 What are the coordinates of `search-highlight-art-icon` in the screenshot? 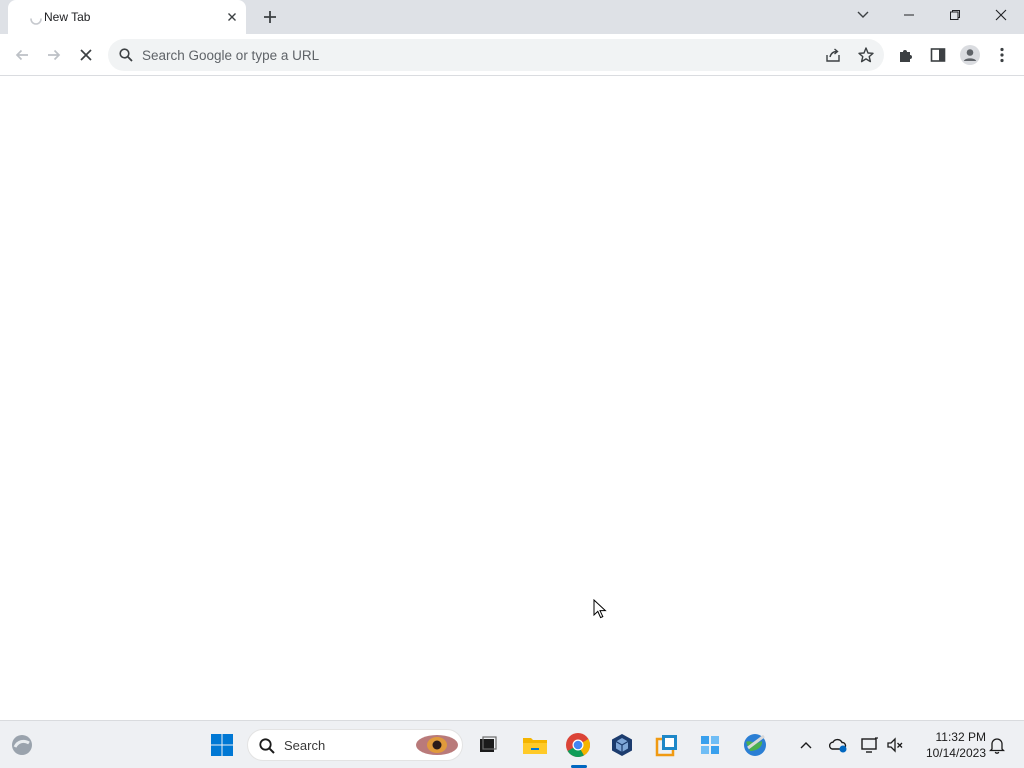 It's located at (437, 745).